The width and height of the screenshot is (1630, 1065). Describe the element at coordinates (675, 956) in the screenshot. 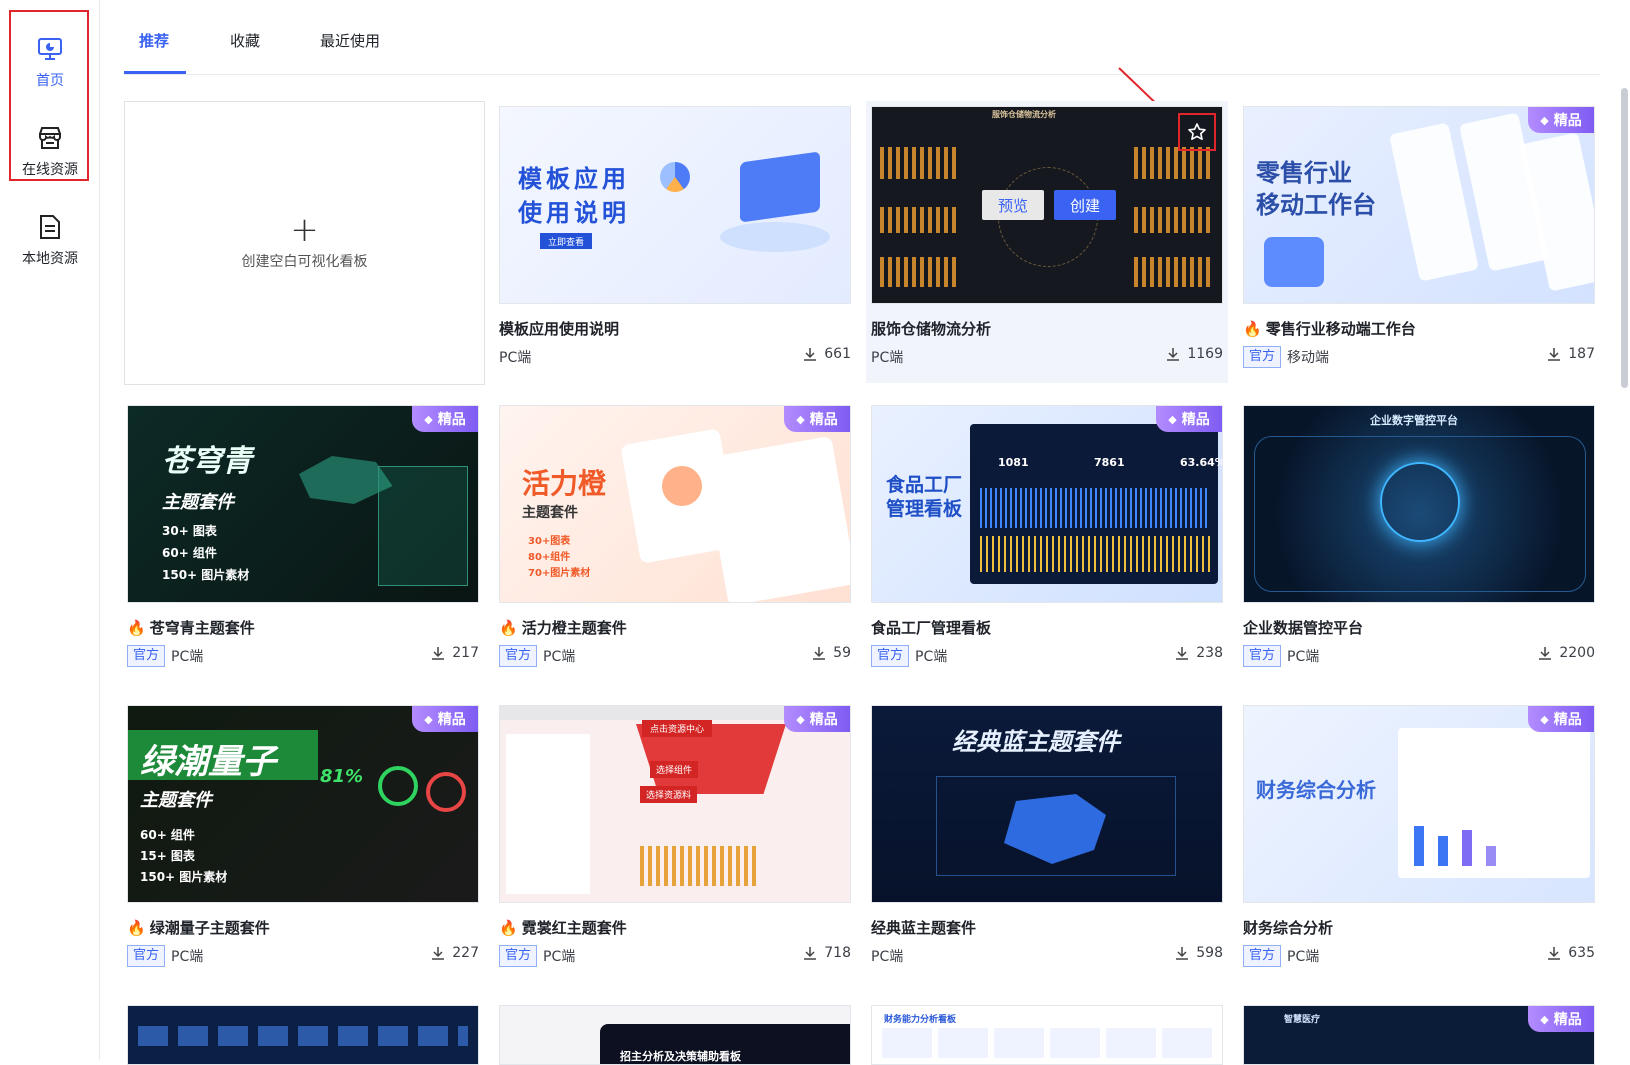

I see `card-meta: 官方 PC端 718` at that location.